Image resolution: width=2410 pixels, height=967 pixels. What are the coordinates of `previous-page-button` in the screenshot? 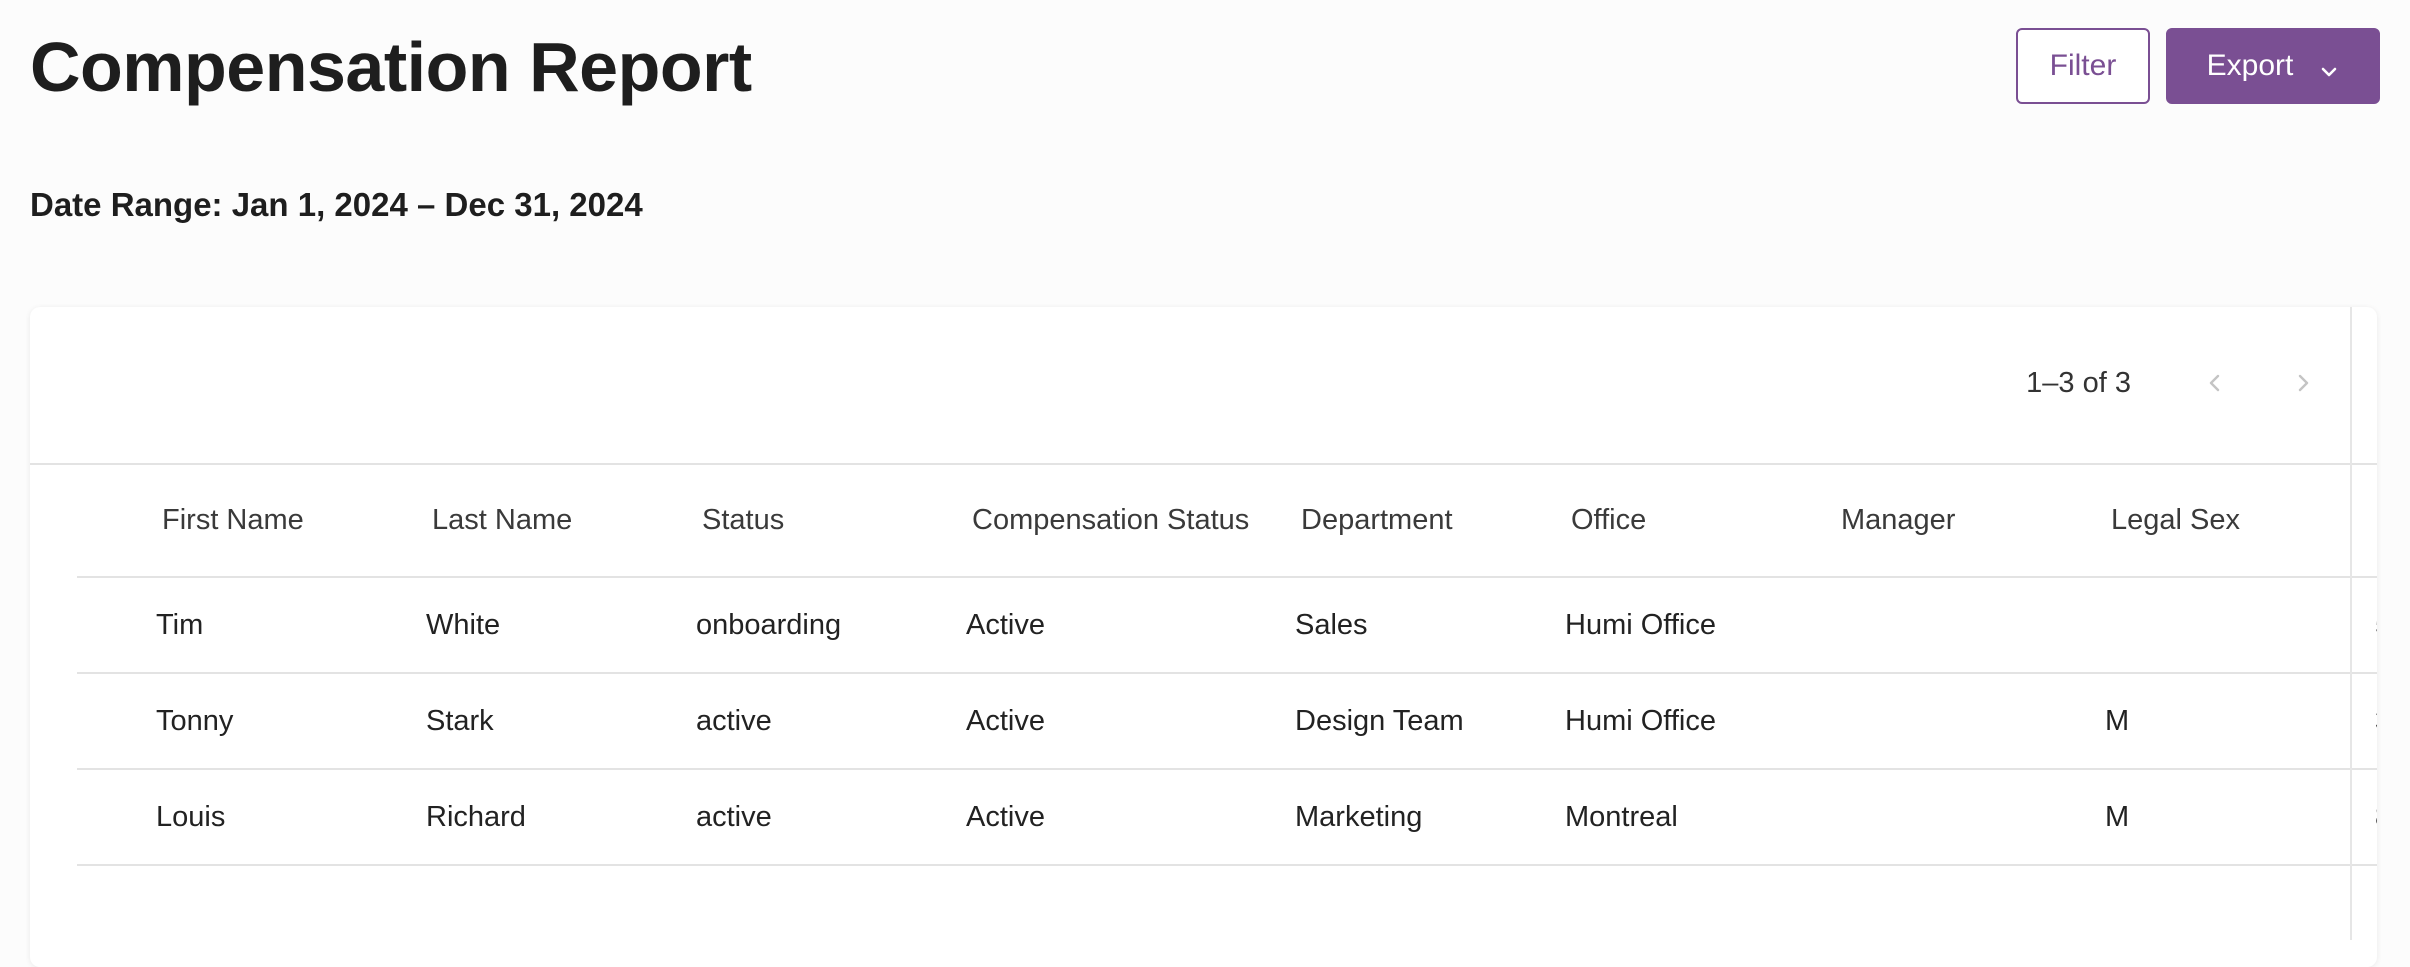 It's located at (2215, 383).